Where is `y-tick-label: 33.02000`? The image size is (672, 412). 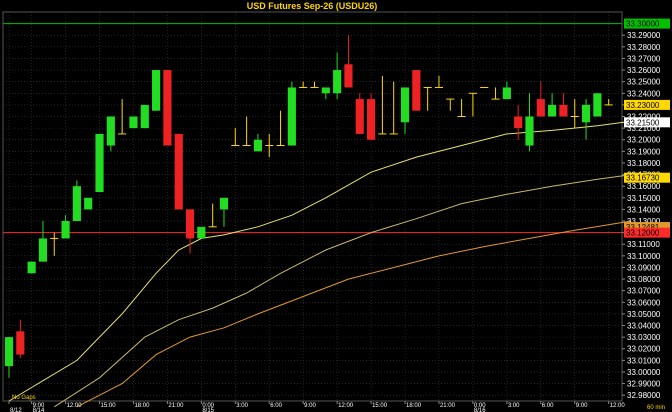 y-tick-label: 33.02000 is located at coordinates (644, 349).